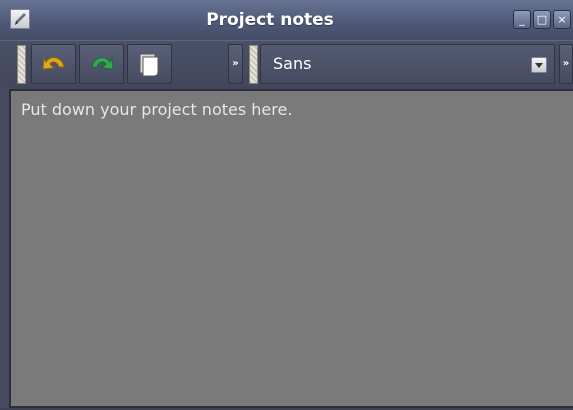  I want to click on font-toolbar-grip-handle, so click(253, 64).